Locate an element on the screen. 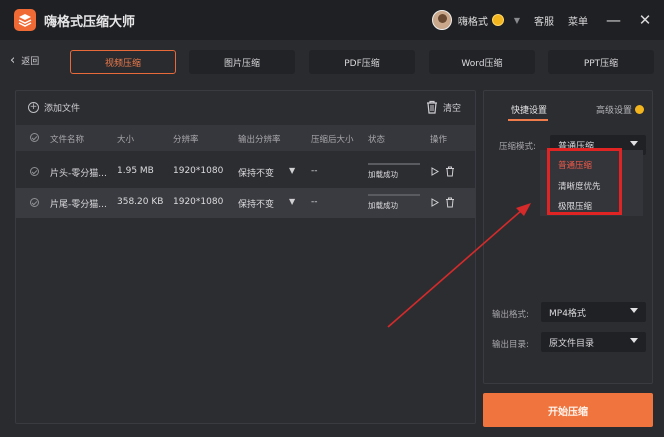  clear-label: 清空 is located at coordinates (451, 108).